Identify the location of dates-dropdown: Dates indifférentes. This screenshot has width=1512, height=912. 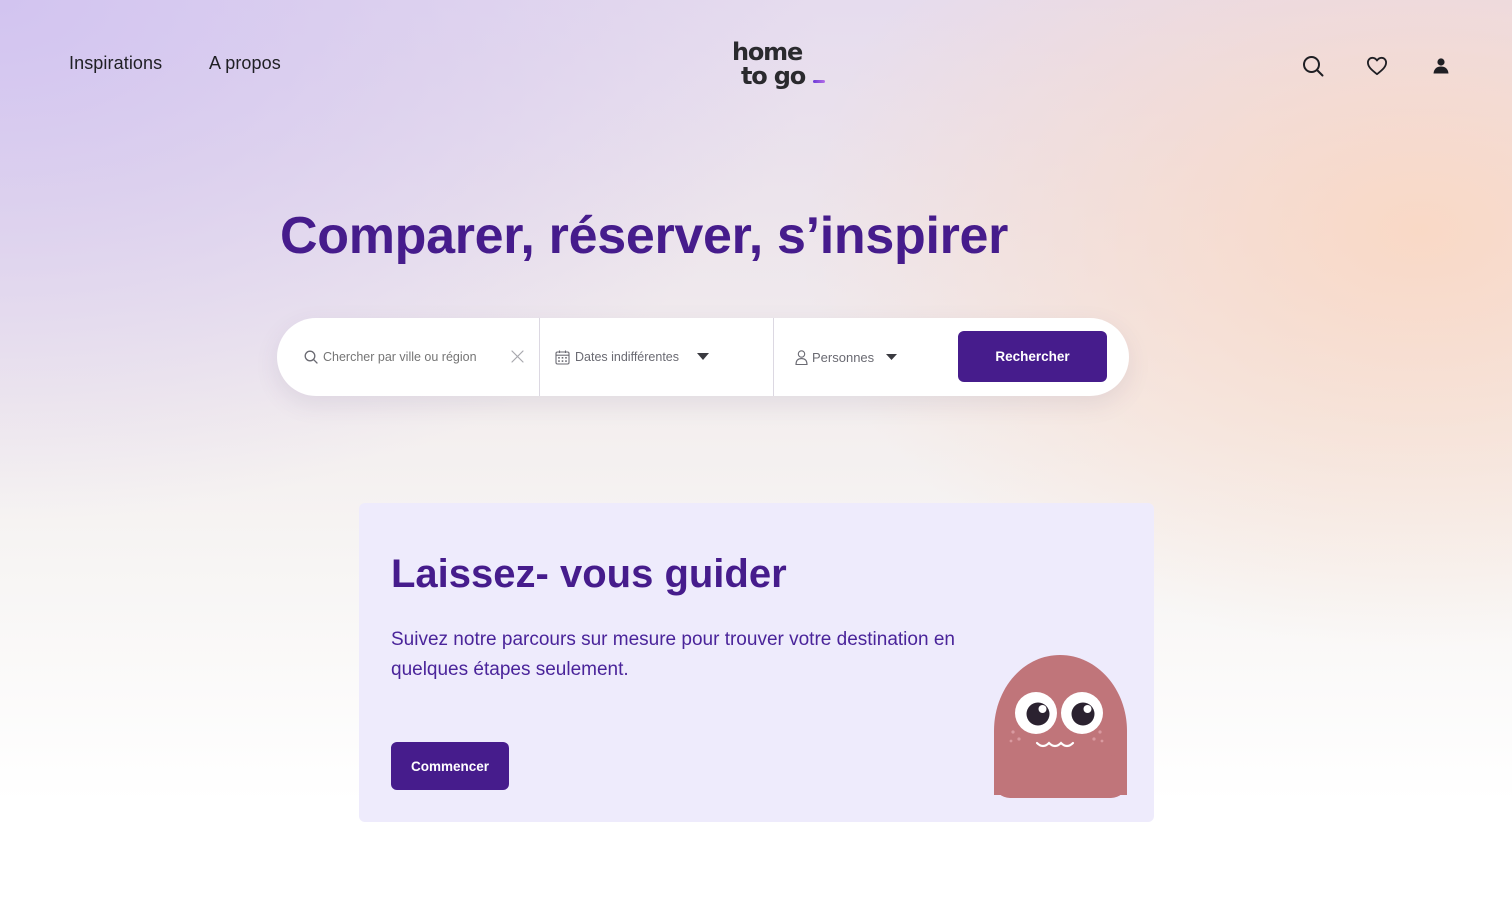
(645, 357).